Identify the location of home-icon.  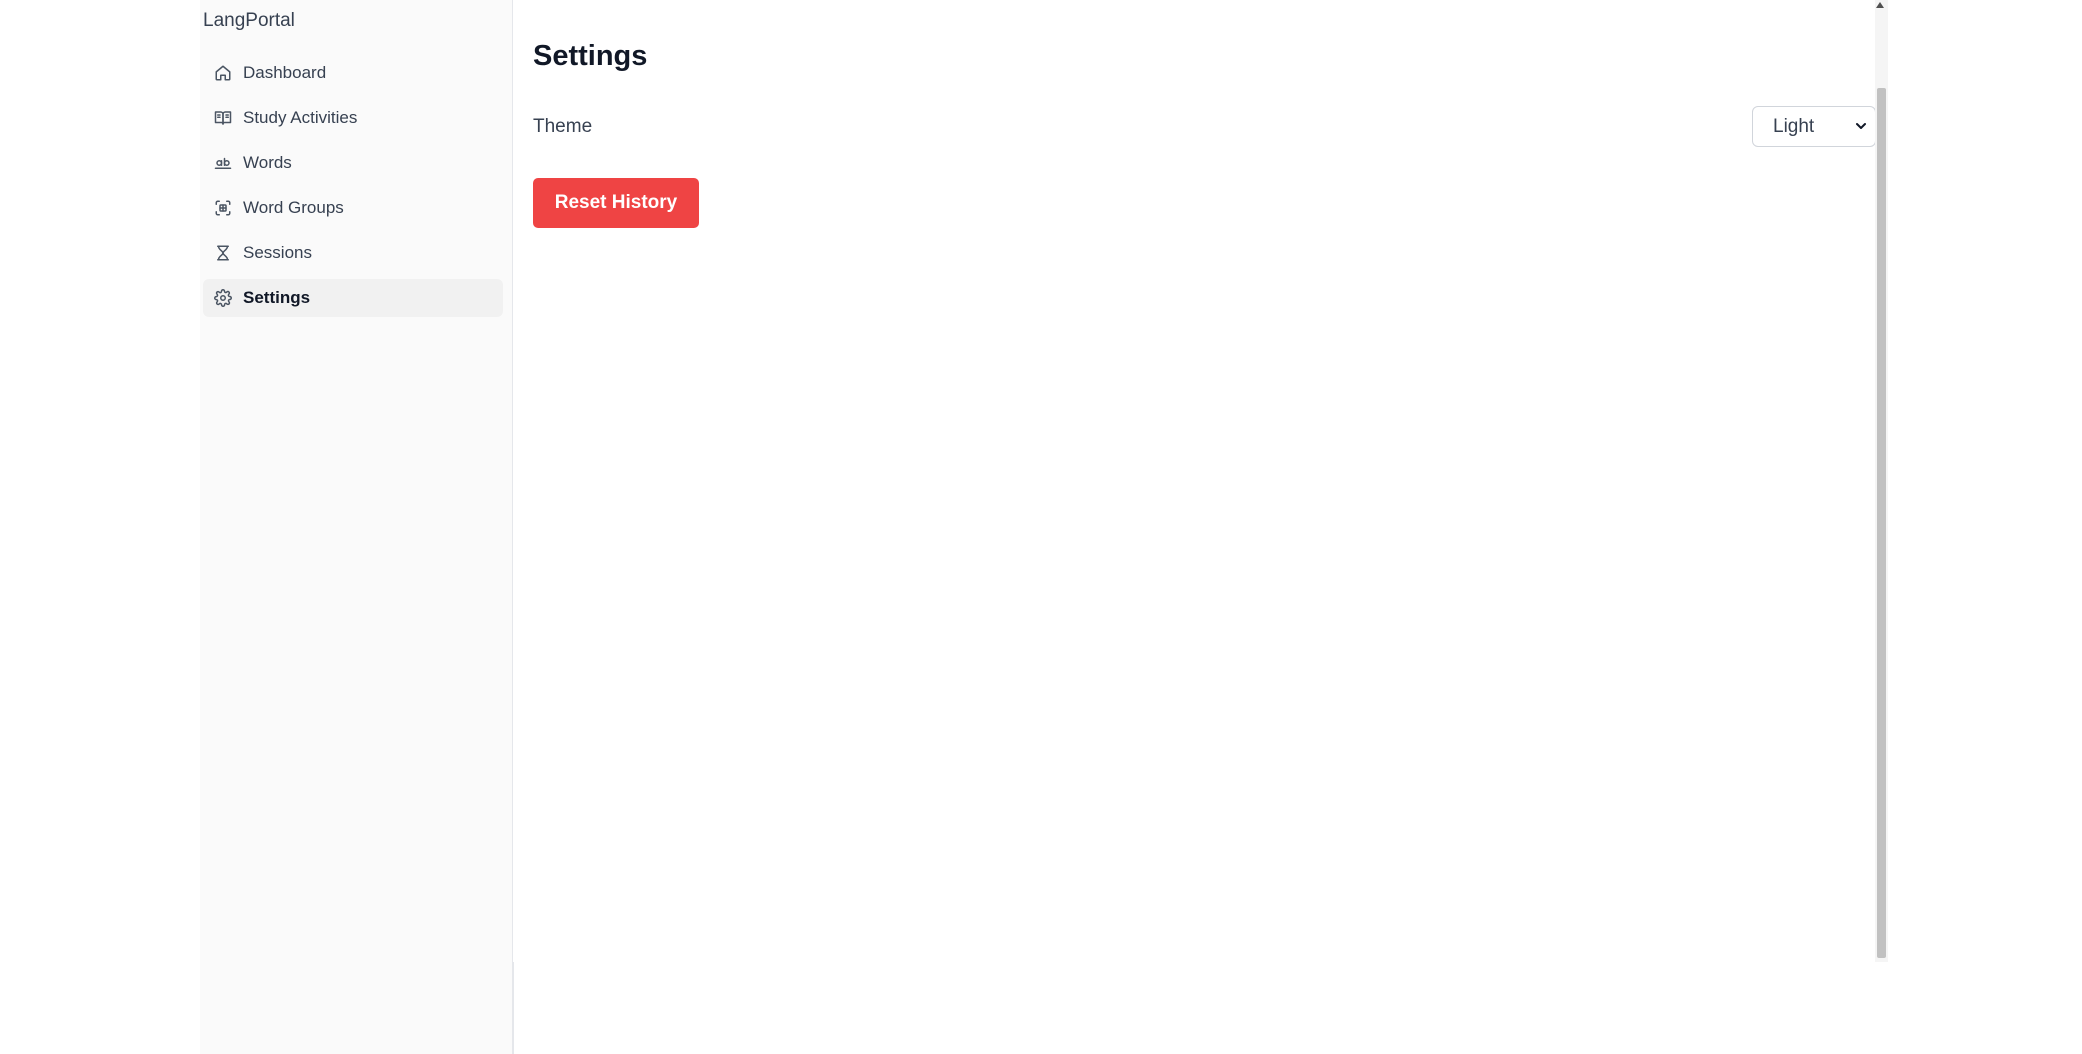
(223, 73).